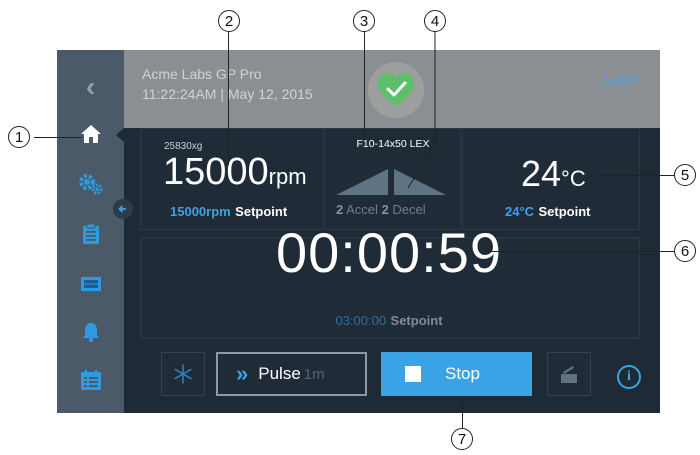 The height and width of the screenshot is (455, 700). Describe the element at coordinates (216, 172) in the screenshot. I see `speed-value: 15000` at that location.